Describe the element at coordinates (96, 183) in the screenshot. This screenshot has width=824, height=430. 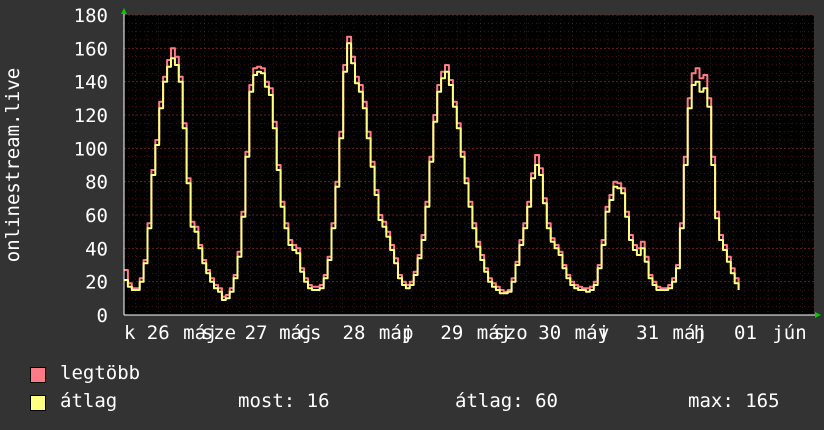
I see `y-tick-label: 80` at that location.